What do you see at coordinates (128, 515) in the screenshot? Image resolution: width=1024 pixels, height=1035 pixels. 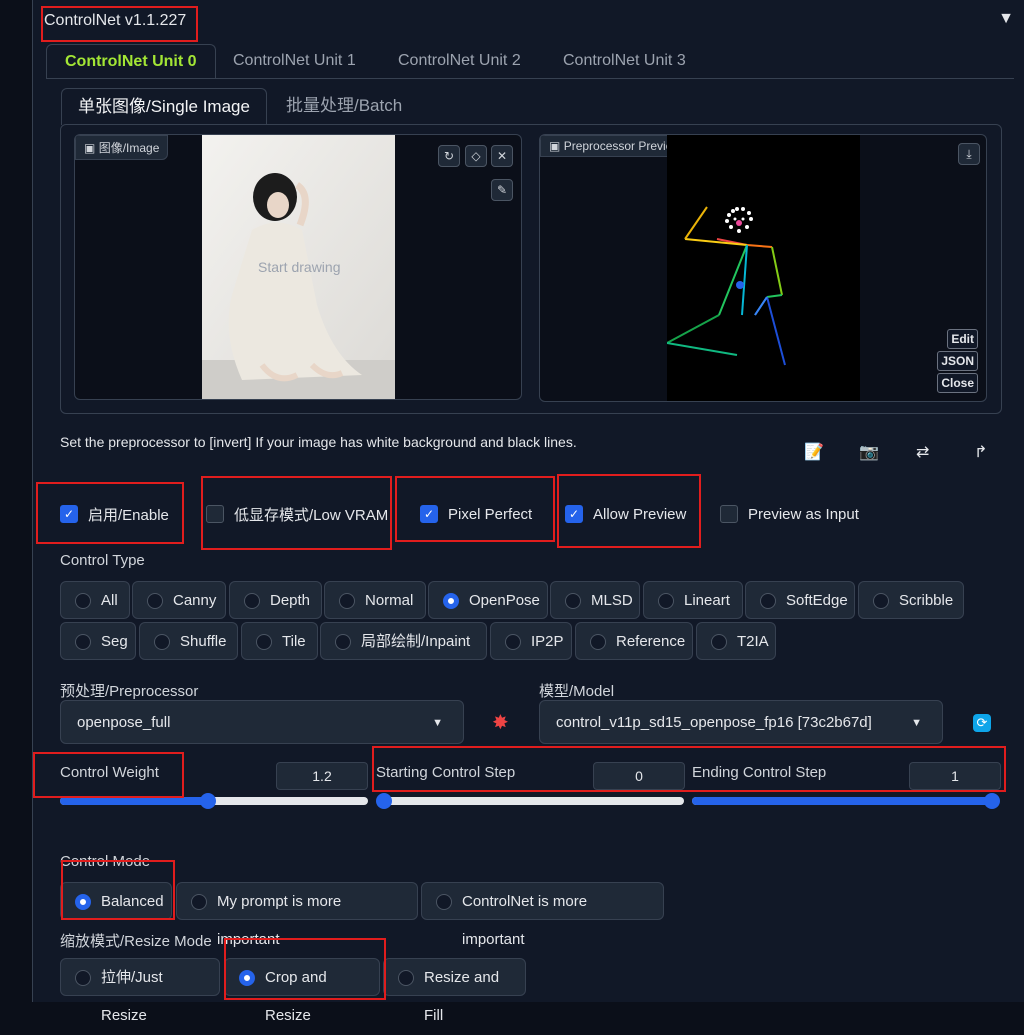 I see `enable-label: 启用/Enable` at bounding box center [128, 515].